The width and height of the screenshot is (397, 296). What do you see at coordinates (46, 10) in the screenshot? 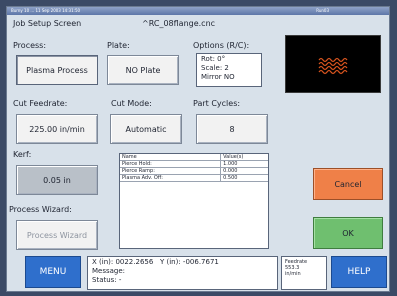
I see `window-title: Burny 10 ... 11 Sep 2003 14:31:50` at bounding box center [46, 10].